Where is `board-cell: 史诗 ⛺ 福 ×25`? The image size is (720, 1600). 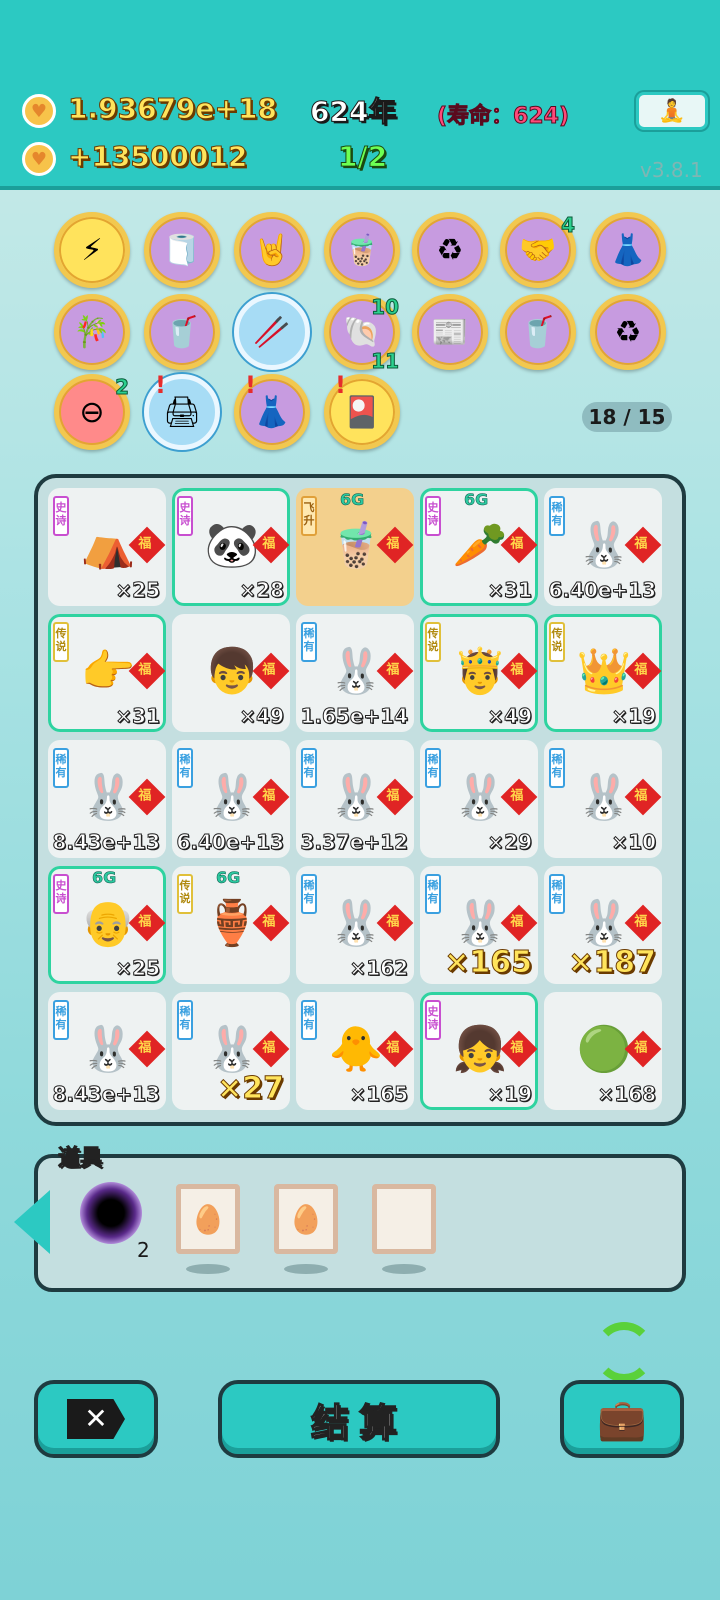
board-cell: 史诗 ⛺ 福 ×25 is located at coordinates (107, 547).